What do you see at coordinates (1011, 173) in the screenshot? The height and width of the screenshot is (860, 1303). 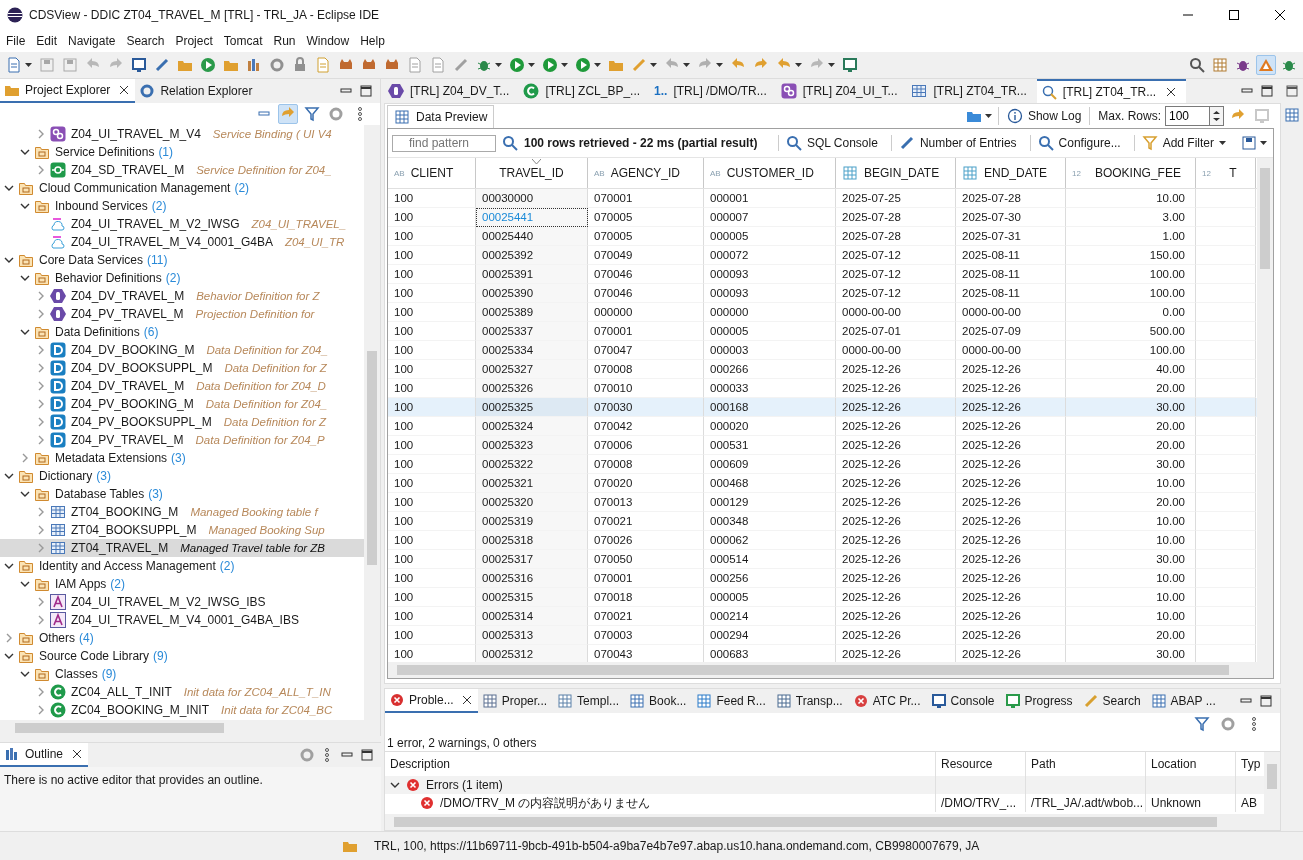 I see `column-header: END_DATE` at bounding box center [1011, 173].